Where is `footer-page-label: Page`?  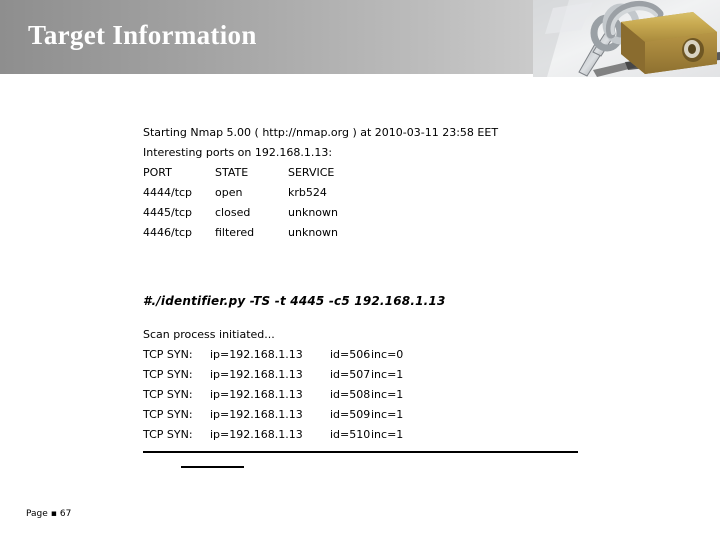
footer-page-label: Page is located at coordinates (37, 514).